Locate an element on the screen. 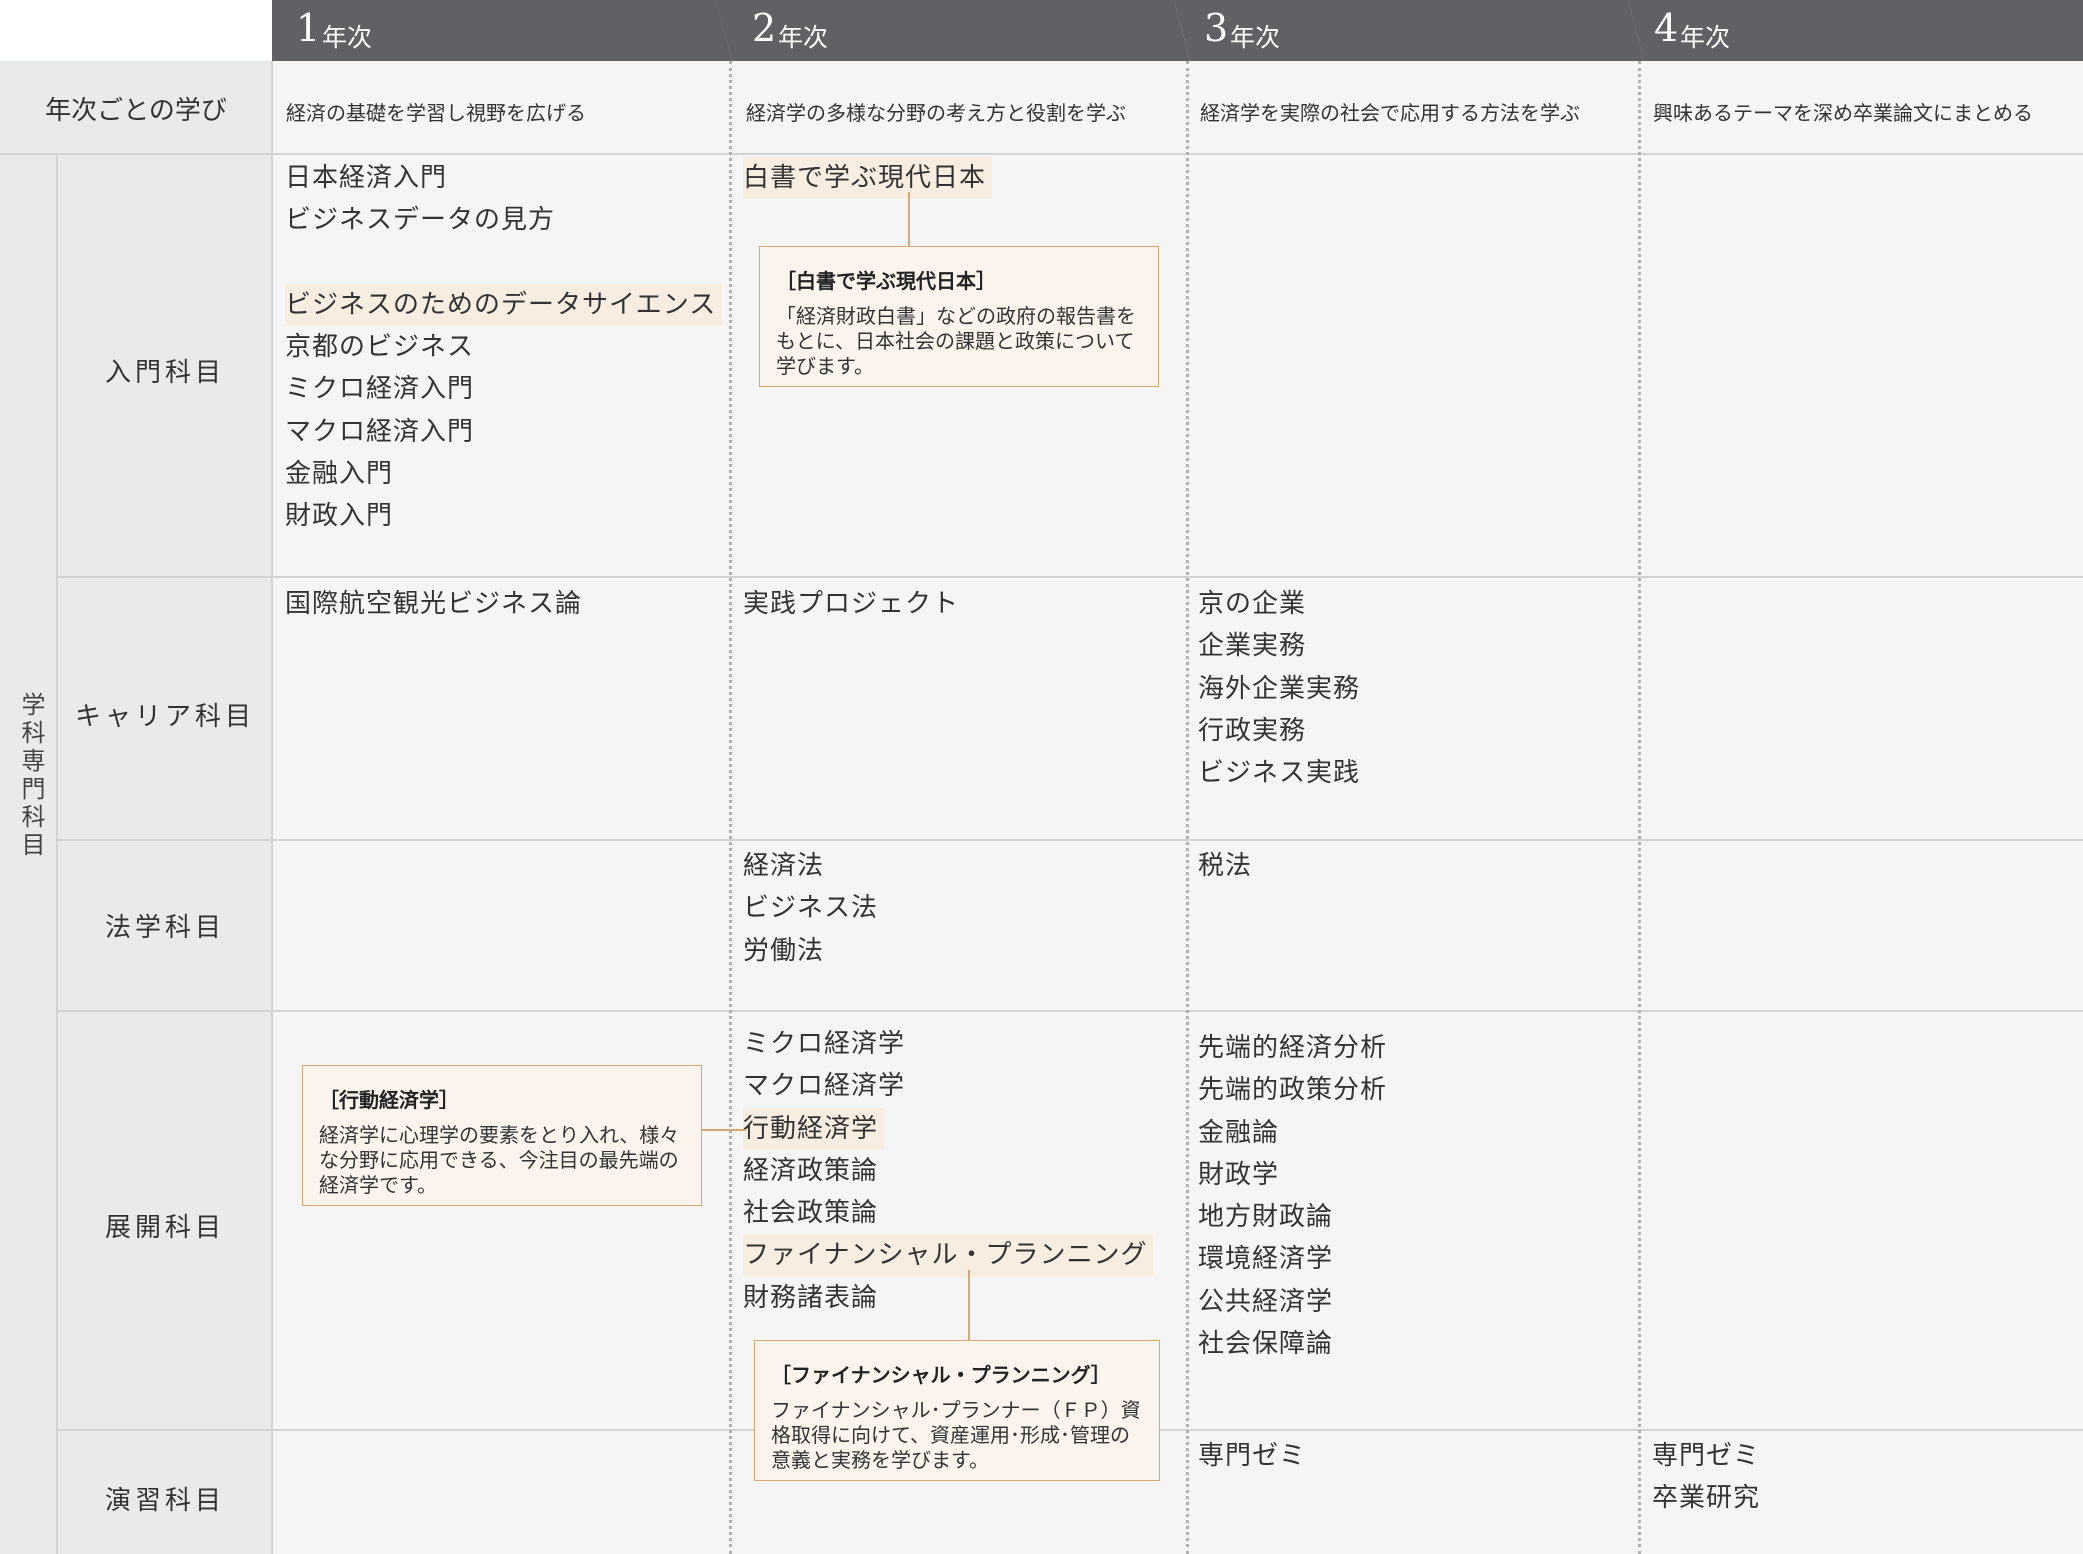 The image size is (2083, 1554). course-item: ミクロ経済学 is located at coordinates (824, 1044).